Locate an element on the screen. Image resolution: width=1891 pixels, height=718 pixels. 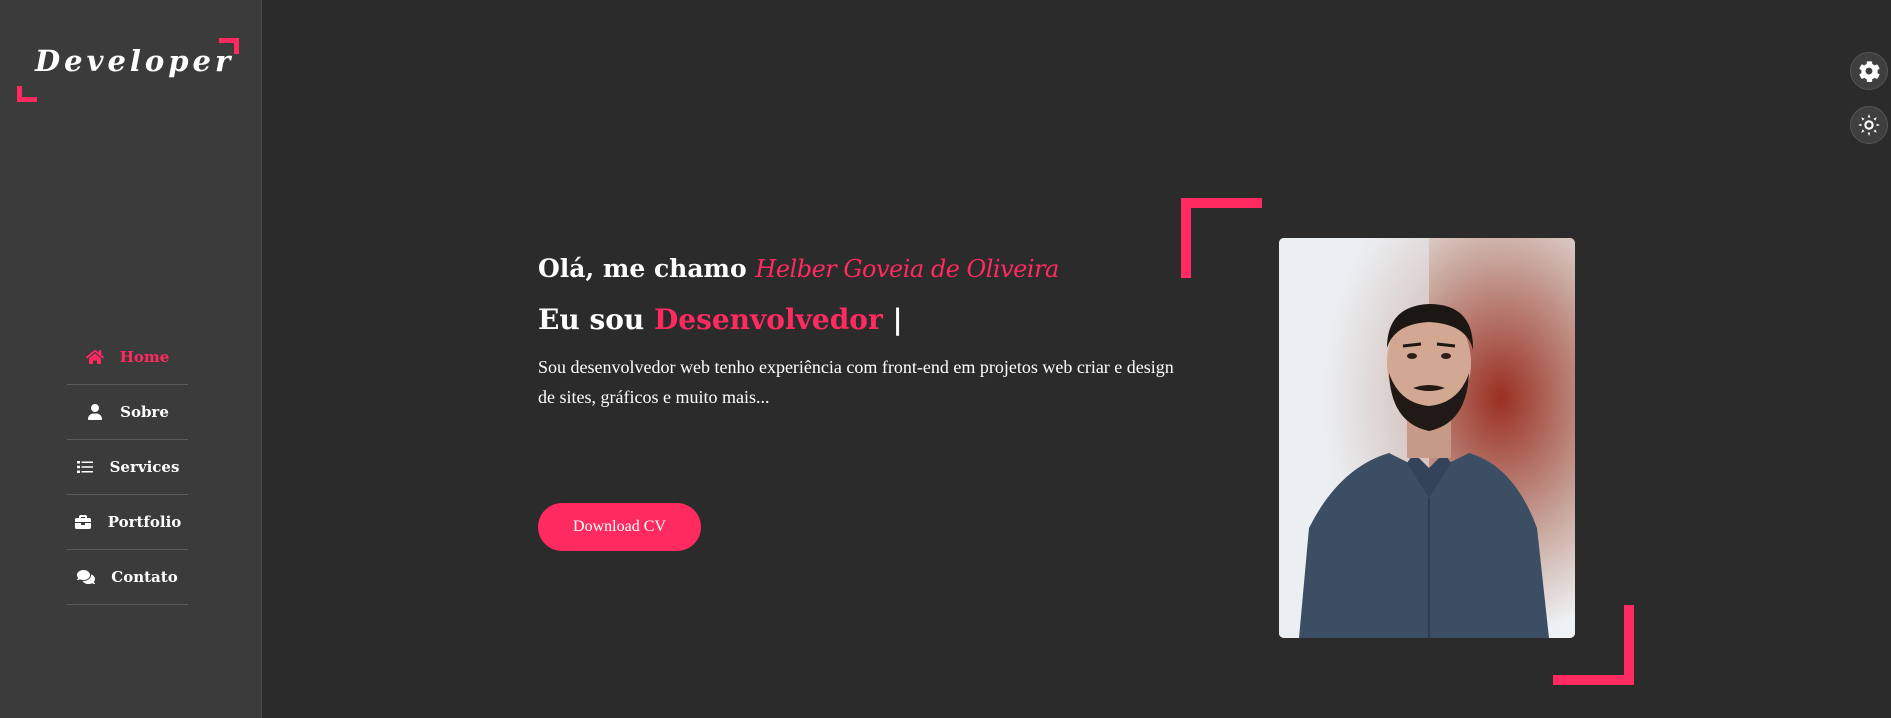
logo-bracket-bottom-left is located at coordinates (27, 94).